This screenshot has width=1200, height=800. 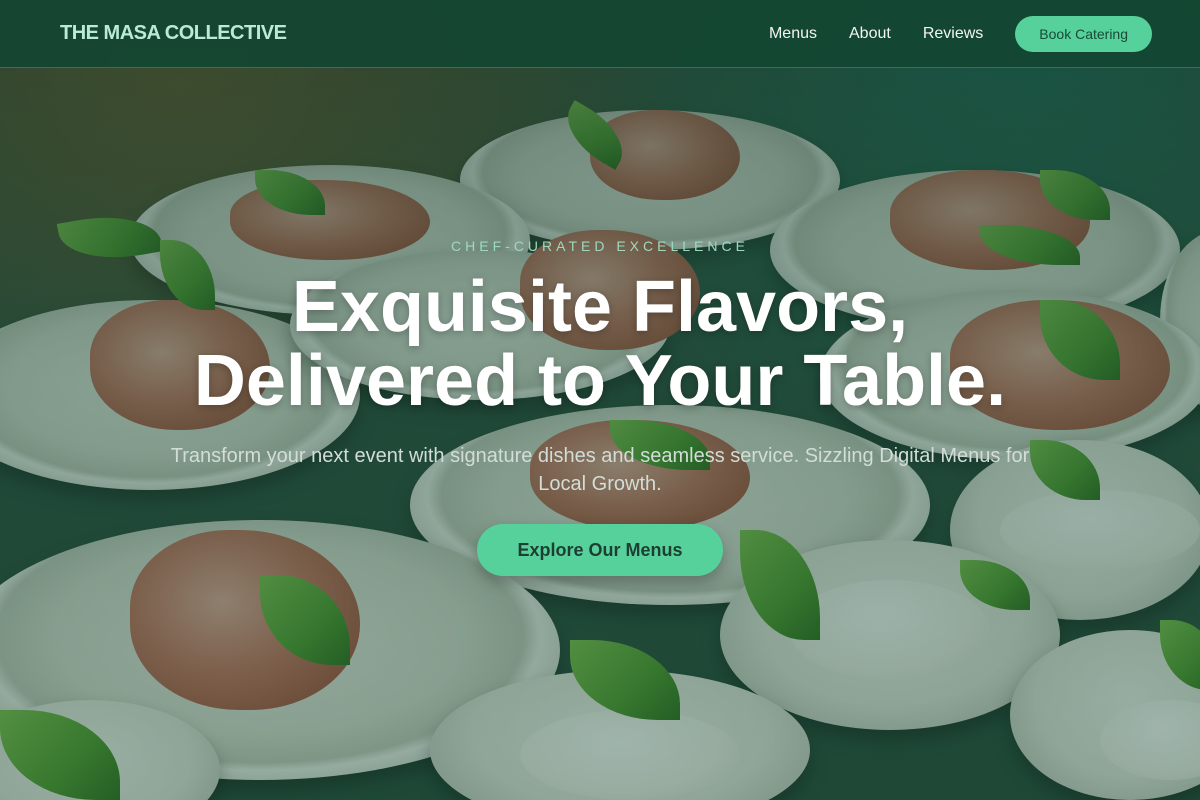 What do you see at coordinates (953, 34) in the screenshot?
I see `nav-link-reviews: Reviews` at bounding box center [953, 34].